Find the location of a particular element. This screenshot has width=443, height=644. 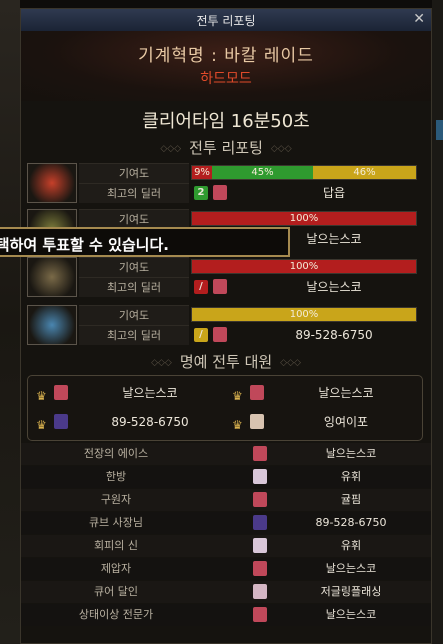

window-titlebar: 전투 리포팅 ✕ is located at coordinates (226, 20).